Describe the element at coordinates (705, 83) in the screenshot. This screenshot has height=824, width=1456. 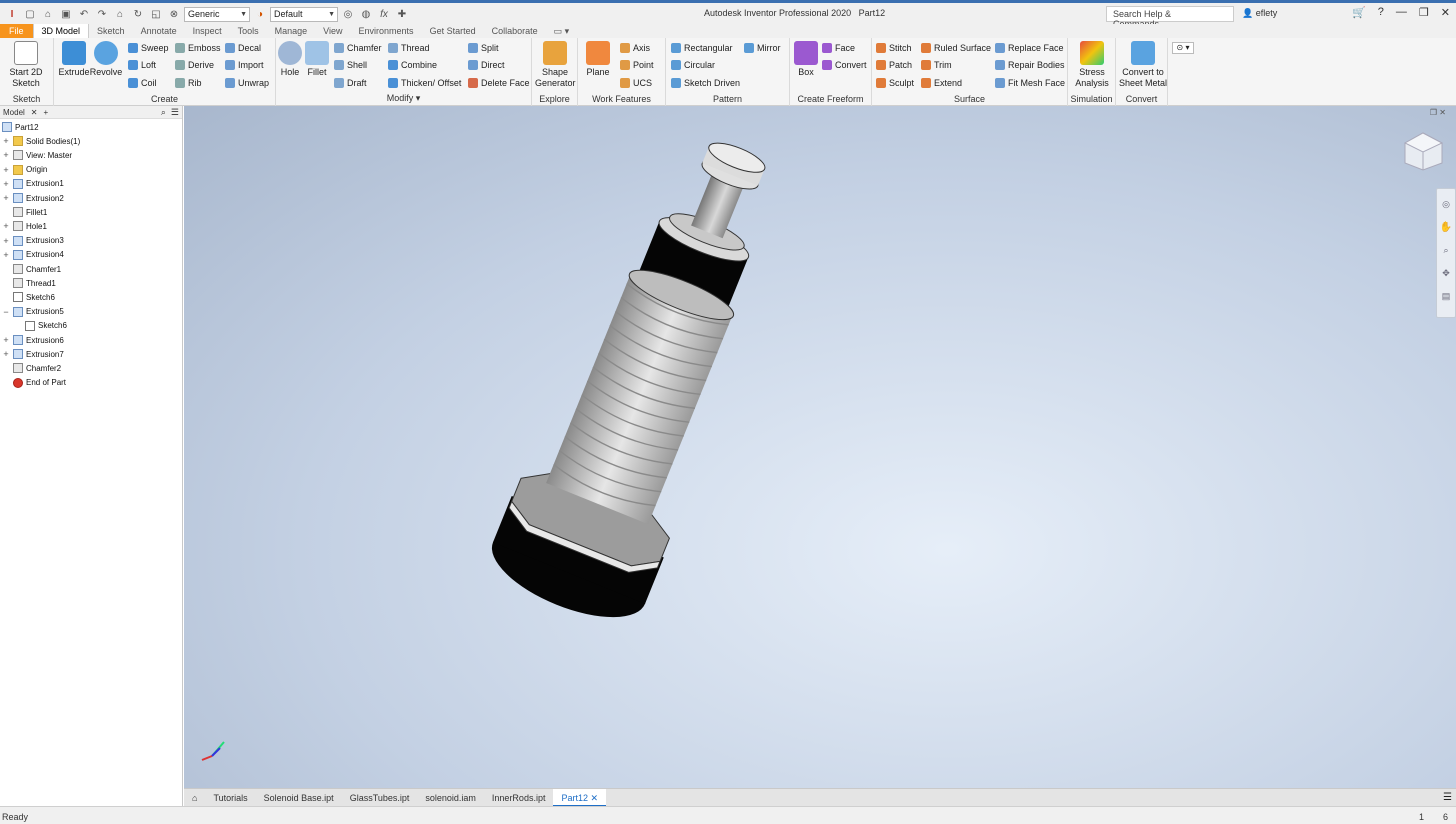
I see `sketch-driven-button: Sketch Driven` at that location.